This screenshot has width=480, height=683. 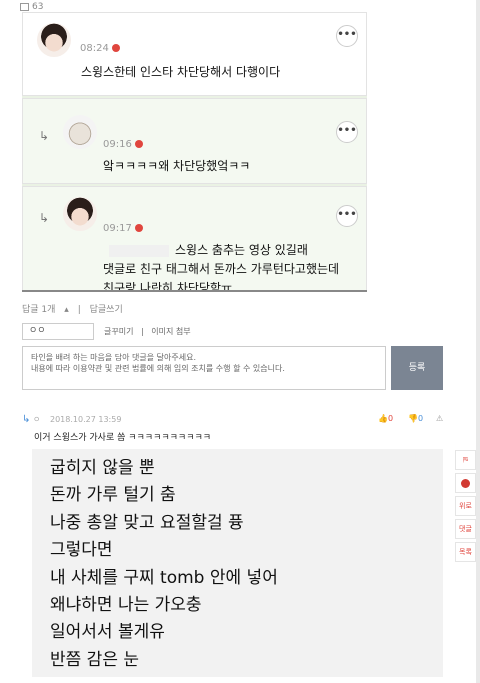 What do you see at coordinates (58, 331) in the screenshot?
I see `nickname-input: ㅇㅇ` at bounding box center [58, 331].